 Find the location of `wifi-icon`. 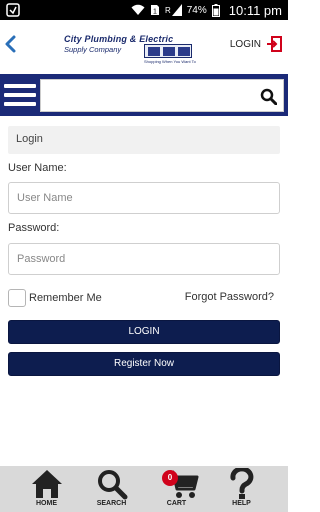

wifi-icon is located at coordinates (138, 9).